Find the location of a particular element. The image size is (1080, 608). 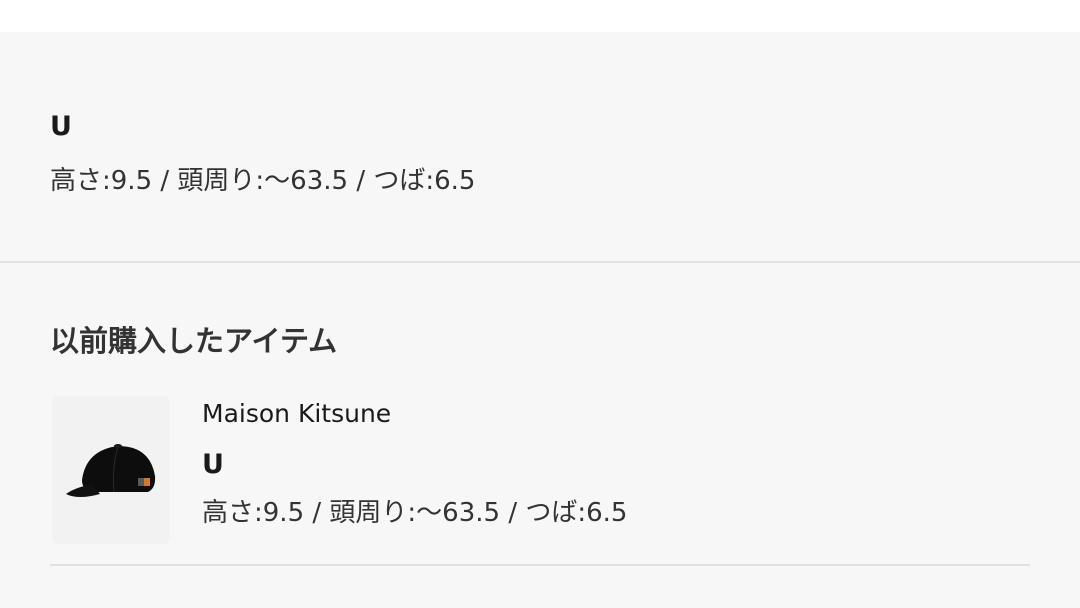

previous-purchases-title: 以前購入したアイテム is located at coordinates (194, 341).